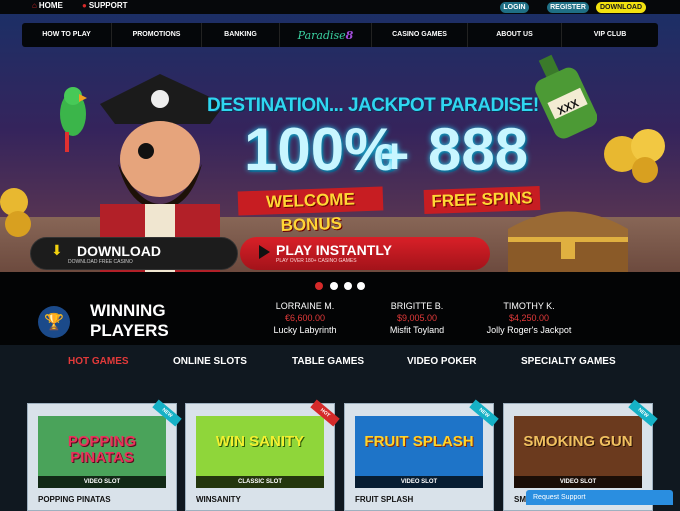 This screenshot has width=680, height=511. Describe the element at coordinates (260, 482) in the screenshot. I see `game-type-tag: CLASSIC SLOT` at that location.